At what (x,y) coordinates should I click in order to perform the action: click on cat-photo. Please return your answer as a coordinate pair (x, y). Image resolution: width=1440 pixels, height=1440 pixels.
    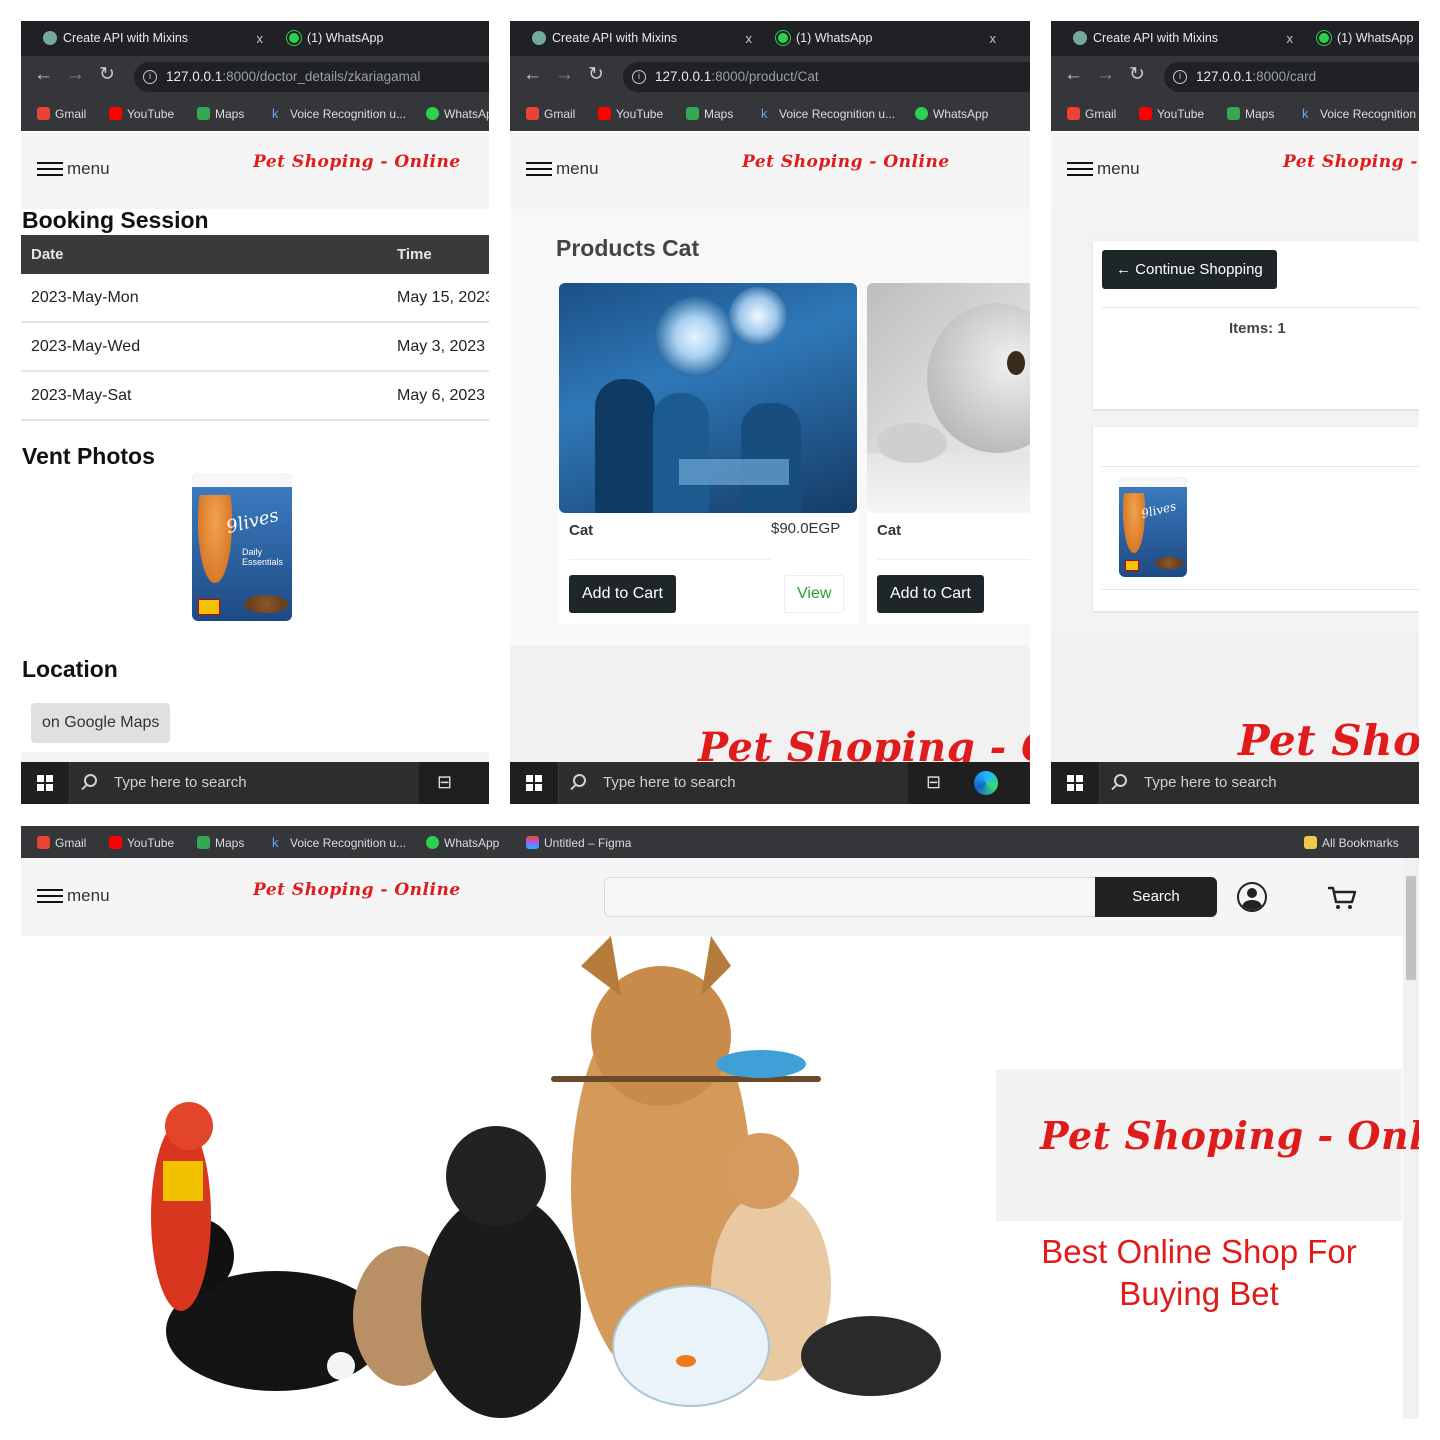
    Looking at the image, I should click on (948, 398).